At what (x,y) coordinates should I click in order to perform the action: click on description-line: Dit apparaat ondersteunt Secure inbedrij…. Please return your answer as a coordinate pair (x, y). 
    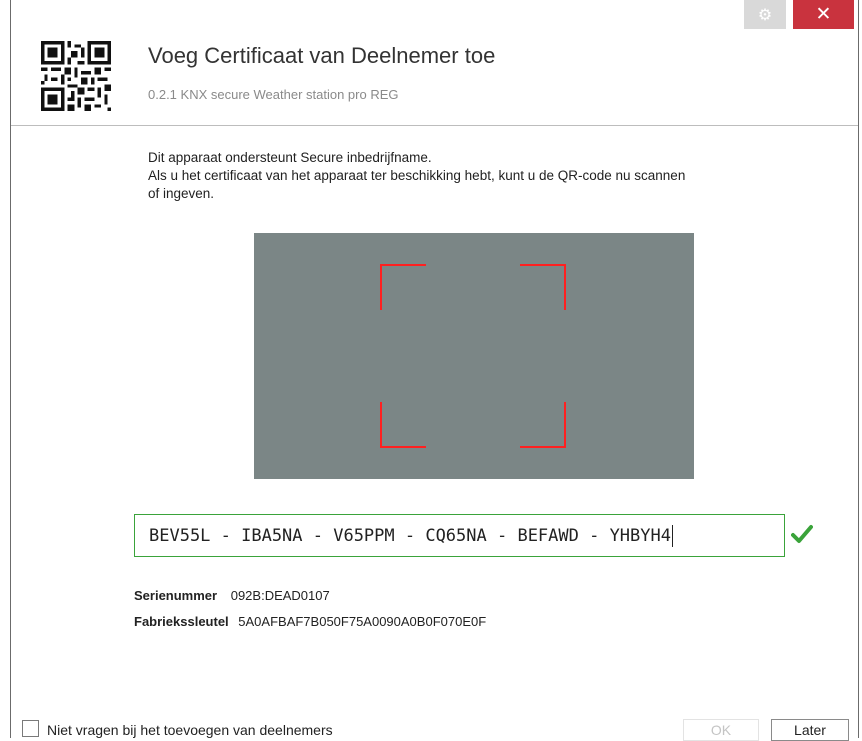
    Looking at the image, I should click on (290, 157).